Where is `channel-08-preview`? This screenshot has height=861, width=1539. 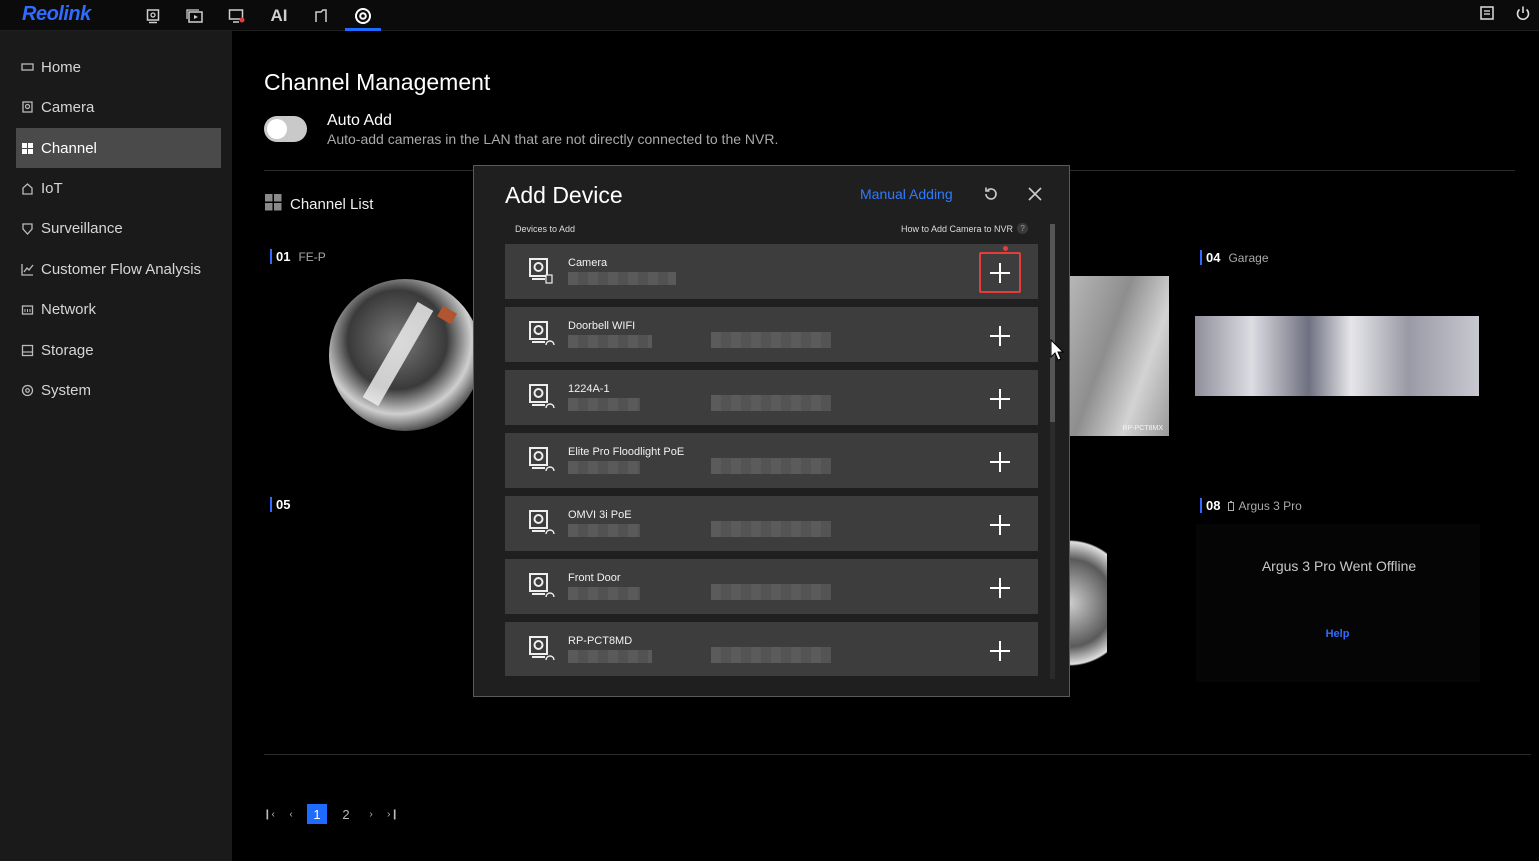
channel-08-preview is located at coordinates (1338, 603).